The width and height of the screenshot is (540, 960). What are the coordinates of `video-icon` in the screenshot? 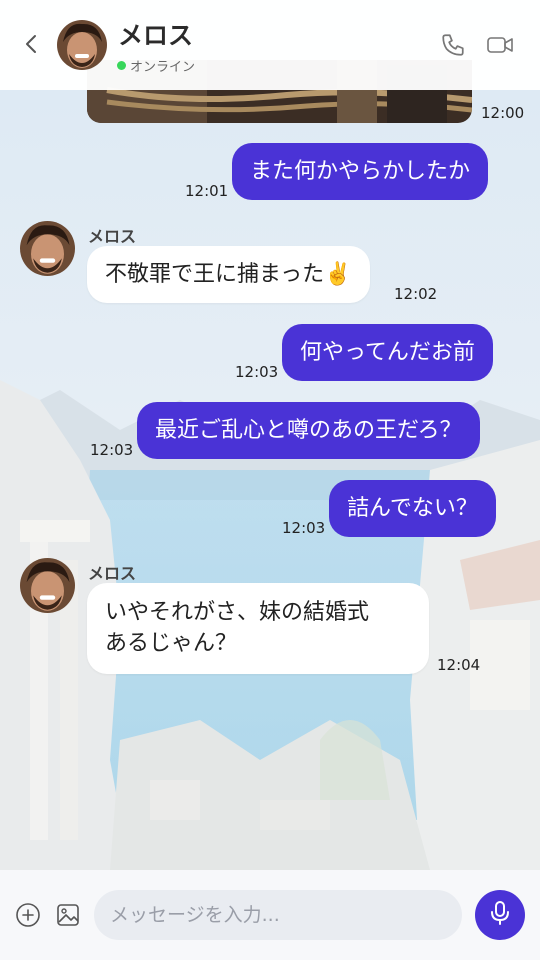 It's located at (500, 45).